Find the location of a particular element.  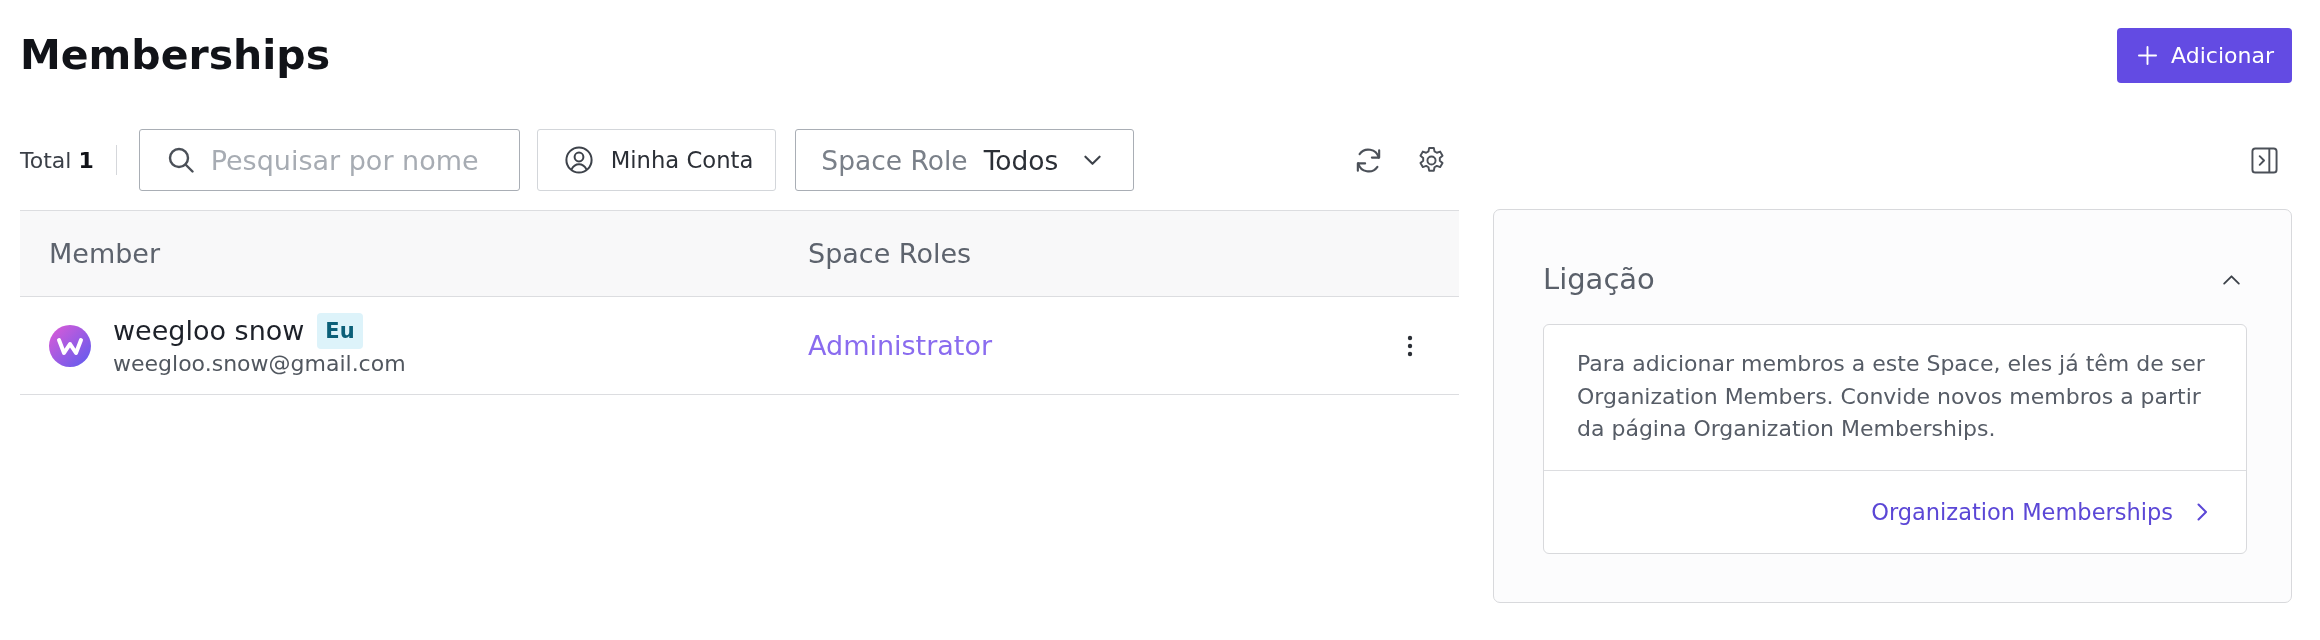

user-icon is located at coordinates (578, 160).